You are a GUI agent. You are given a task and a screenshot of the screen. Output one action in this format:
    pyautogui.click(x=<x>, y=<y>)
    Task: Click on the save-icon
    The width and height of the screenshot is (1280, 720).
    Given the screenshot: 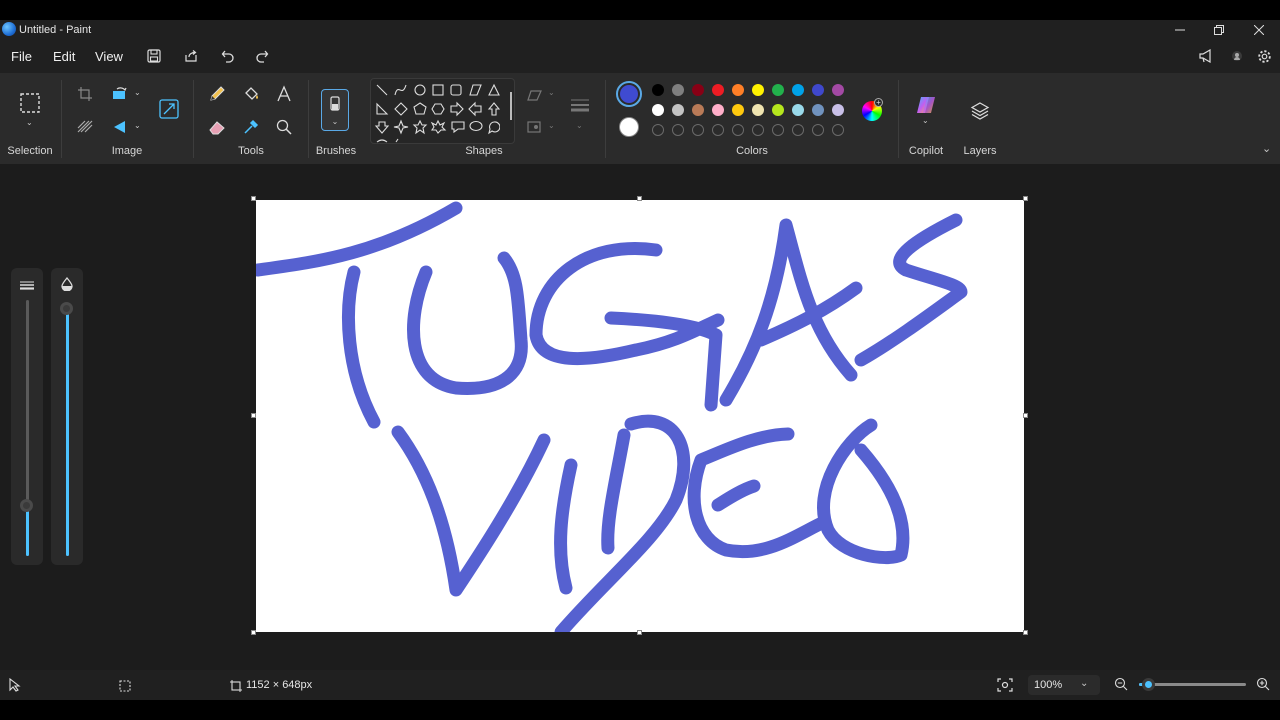 What is the action you would take?
    pyautogui.click(x=154, y=56)
    